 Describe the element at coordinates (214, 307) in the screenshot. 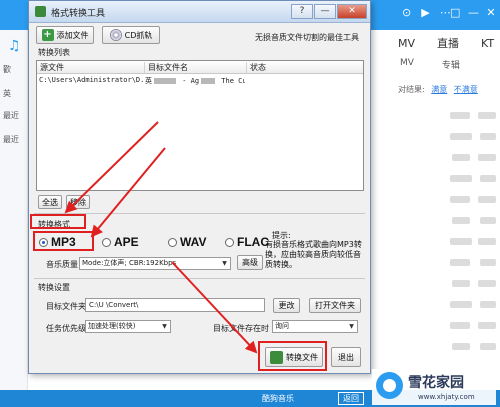

I see `arrow-to-convert` at that location.